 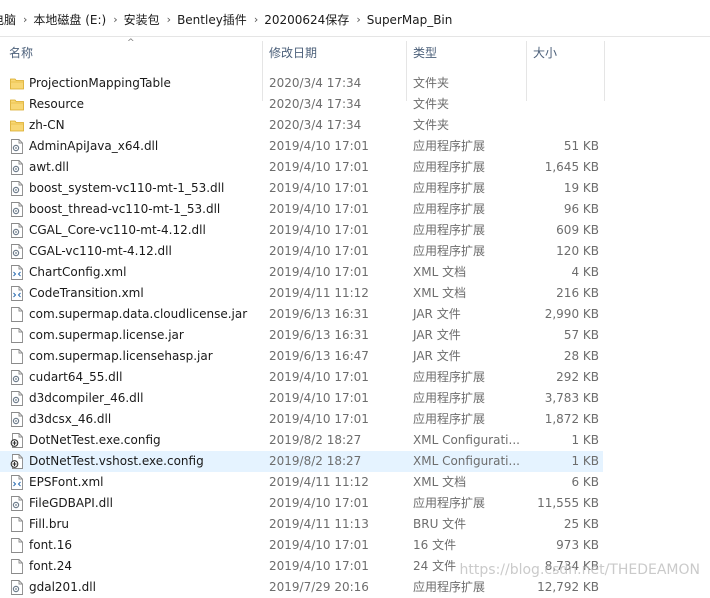 I want to click on breadcrumb-item: SuperMap_Bin, so click(x=410, y=20).